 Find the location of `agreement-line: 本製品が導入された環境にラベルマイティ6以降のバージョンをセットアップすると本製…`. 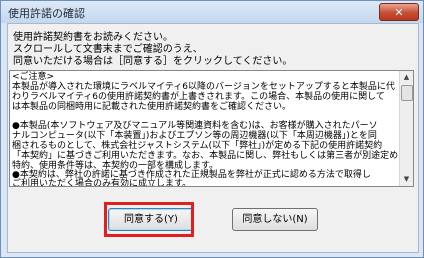

agreement-line: 本製品が導入された環境にラベルマイティ6以降のバージョンをセットアップすると本製… is located at coordinates (203, 87).